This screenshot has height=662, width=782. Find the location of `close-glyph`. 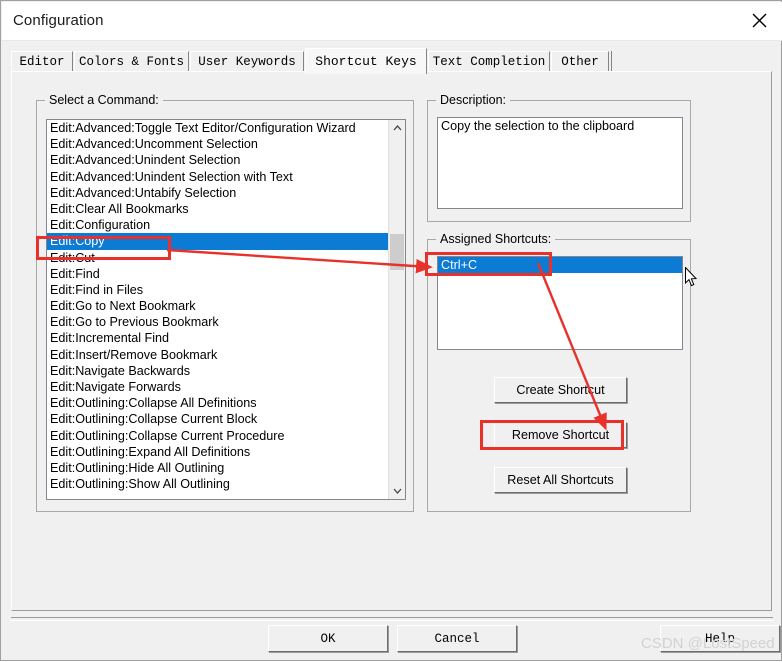

close-glyph is located at coordinates (759, 20).